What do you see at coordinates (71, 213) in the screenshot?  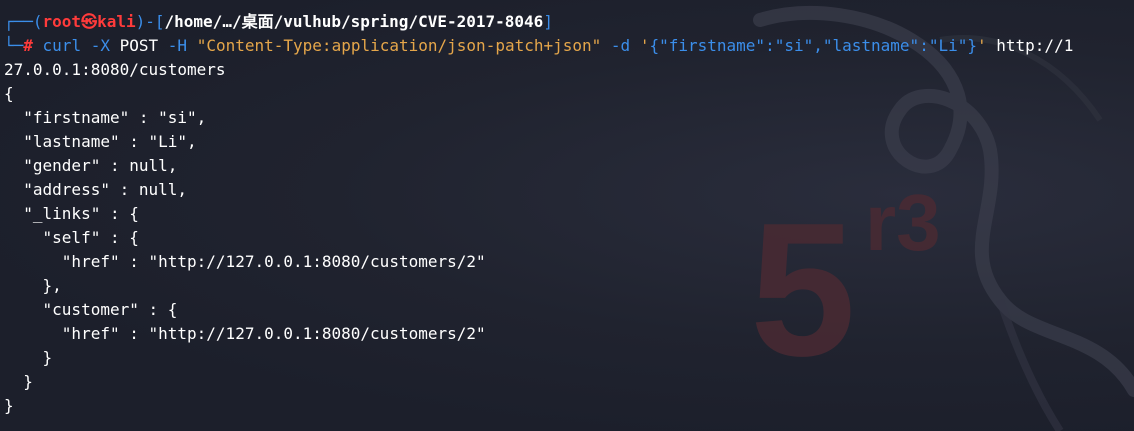 I see `output-line: "_links" : {` at bounding box center [71, 213].